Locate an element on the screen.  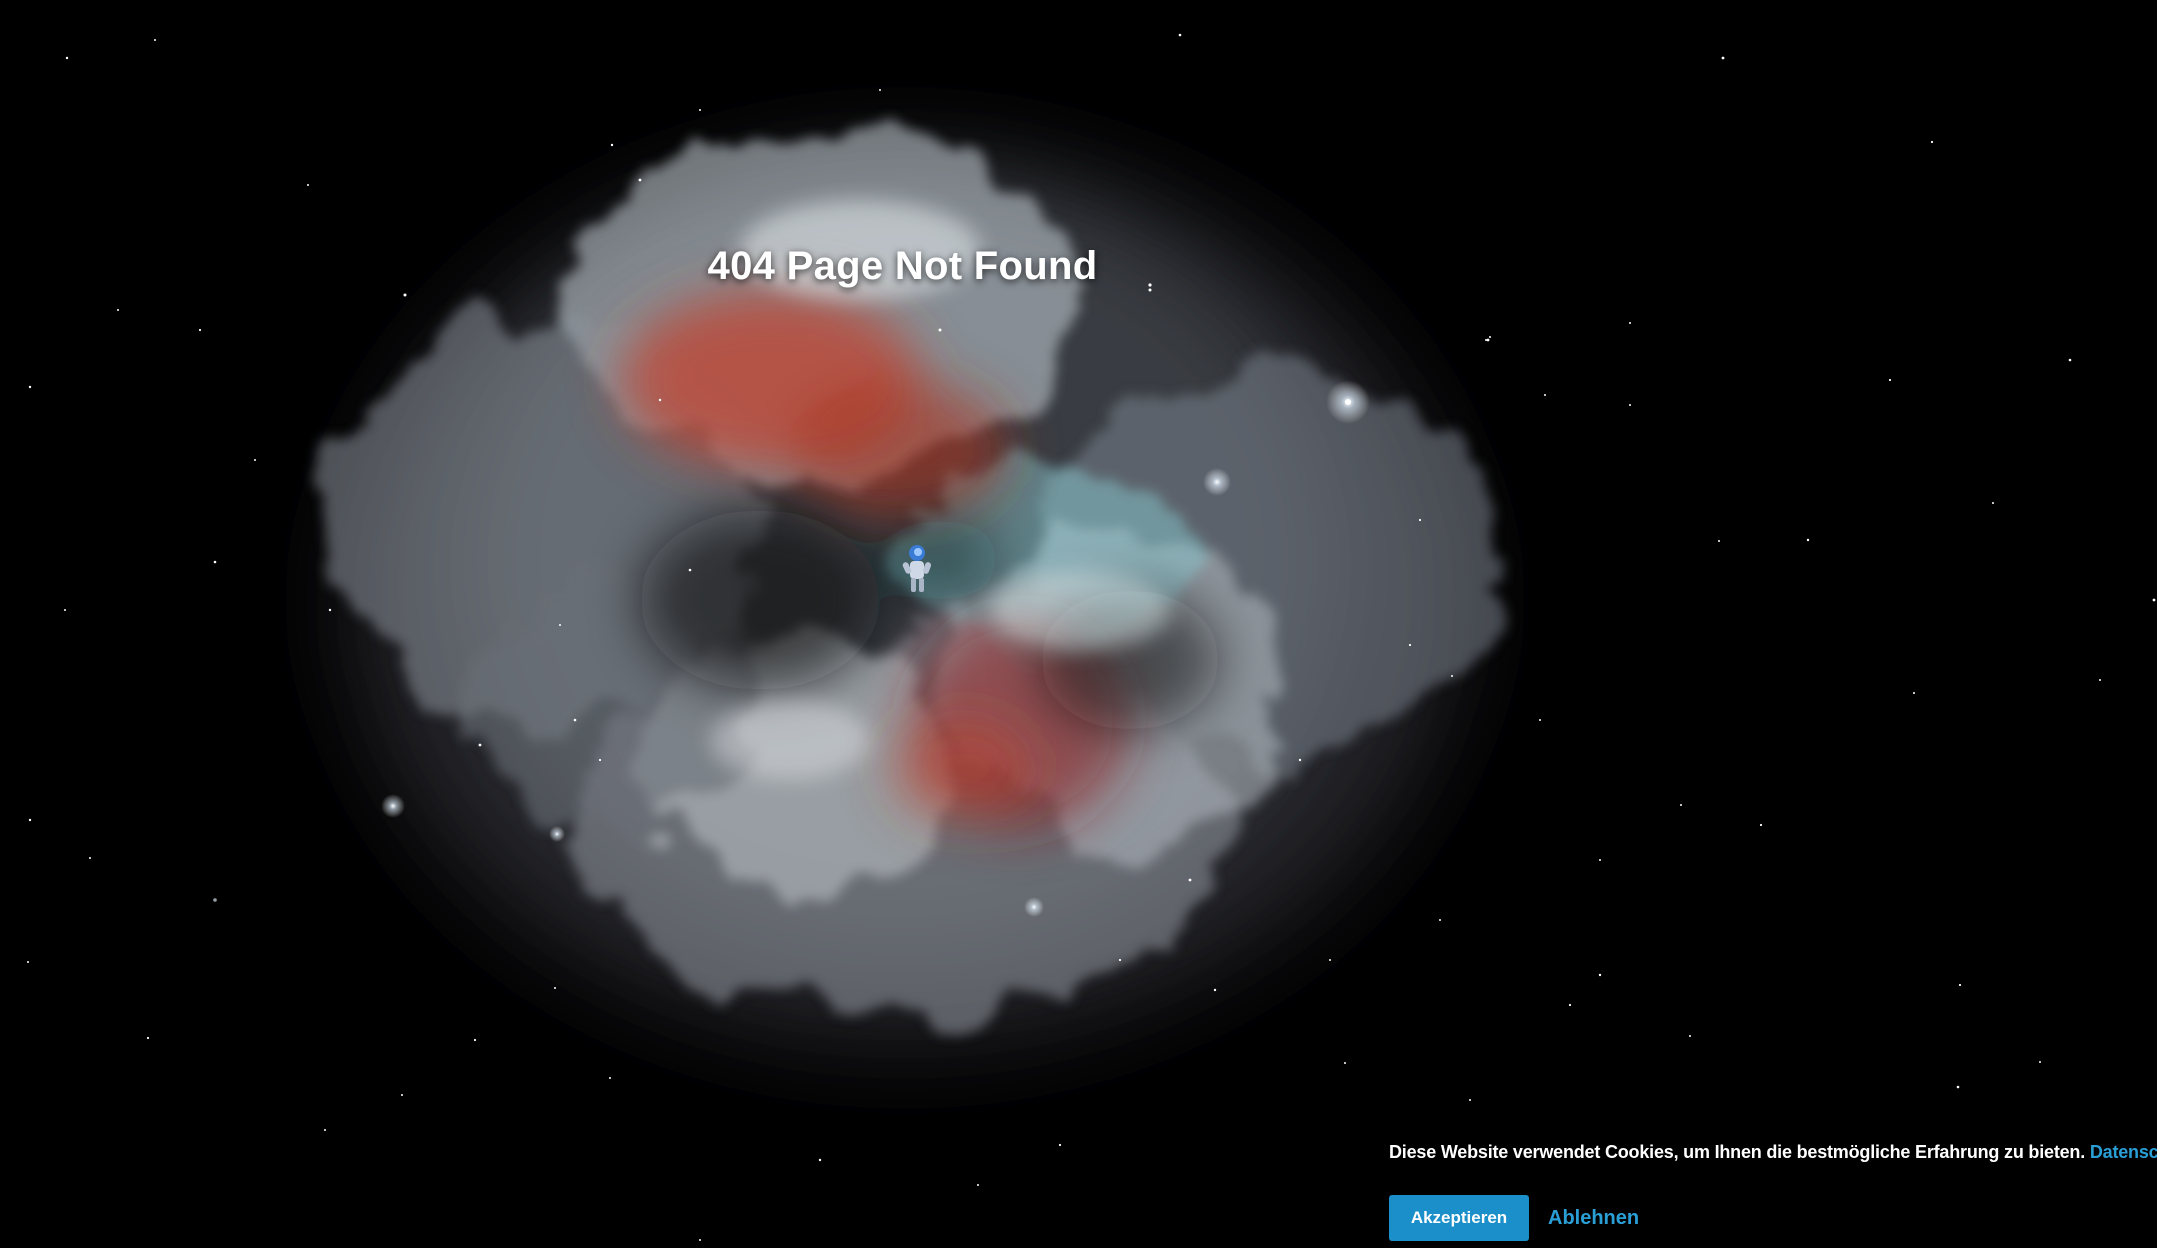
cookie-actions: Akzeptieren Ablehnen is located at coordinates (1769, 1218).